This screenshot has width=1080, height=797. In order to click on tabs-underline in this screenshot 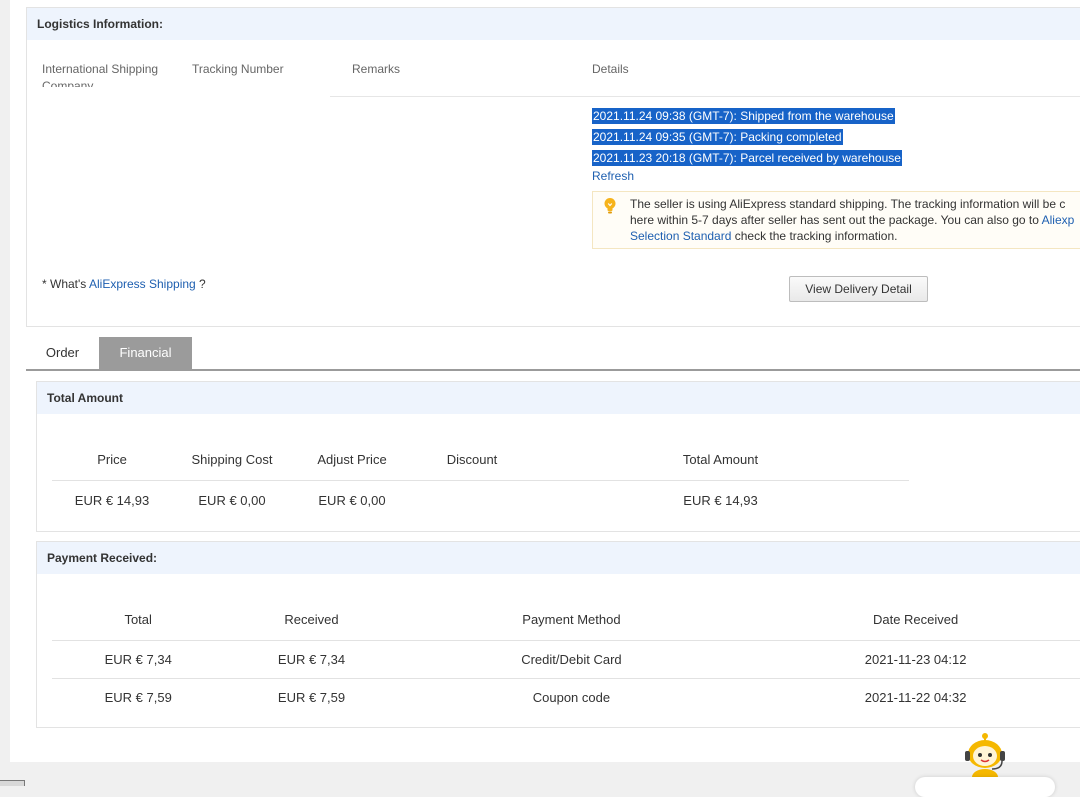, I will do `click(553, 370)`.